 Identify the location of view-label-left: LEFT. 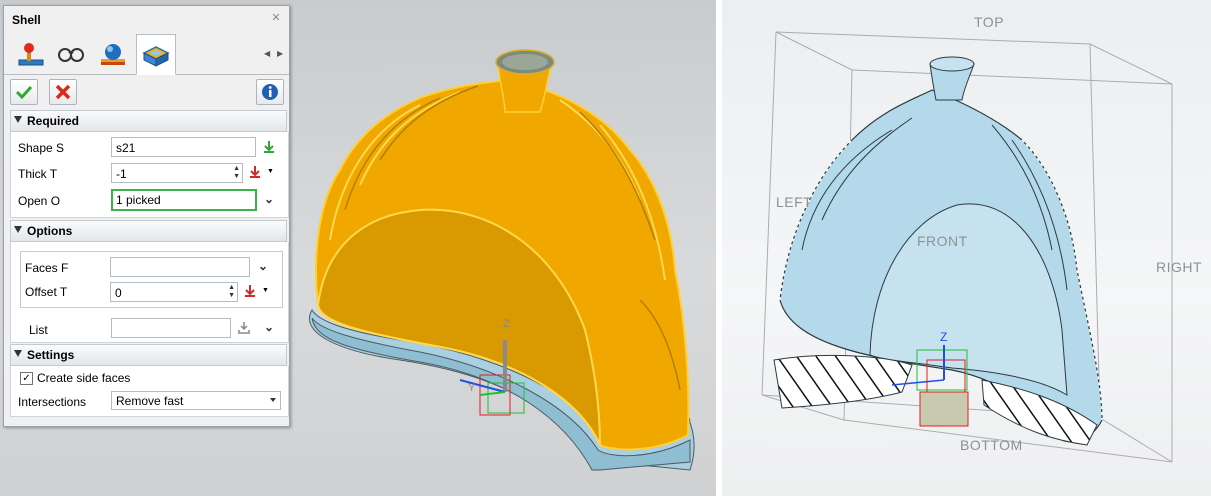
(794, 202).